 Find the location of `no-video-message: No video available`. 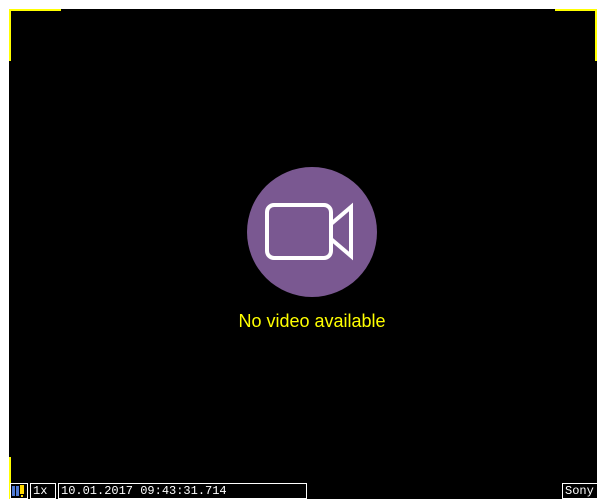

no-video-message: No video available is located at coordinates (312, 321).